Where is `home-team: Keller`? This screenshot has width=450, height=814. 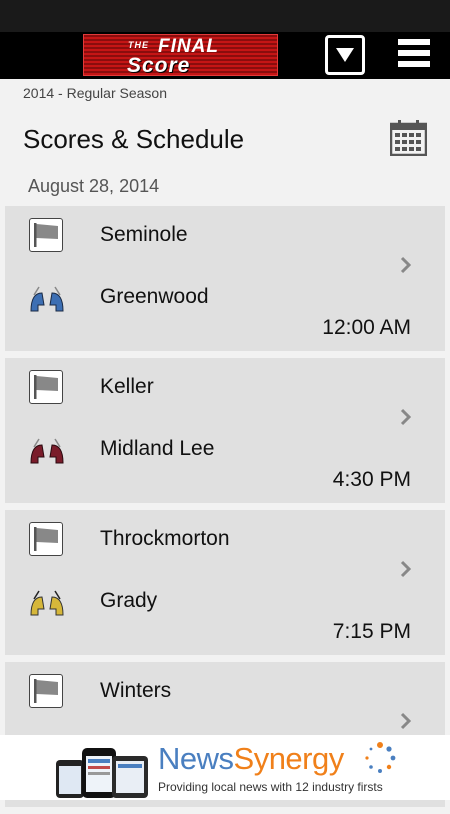
home-team: Keller is located at coordinates (127, 386).